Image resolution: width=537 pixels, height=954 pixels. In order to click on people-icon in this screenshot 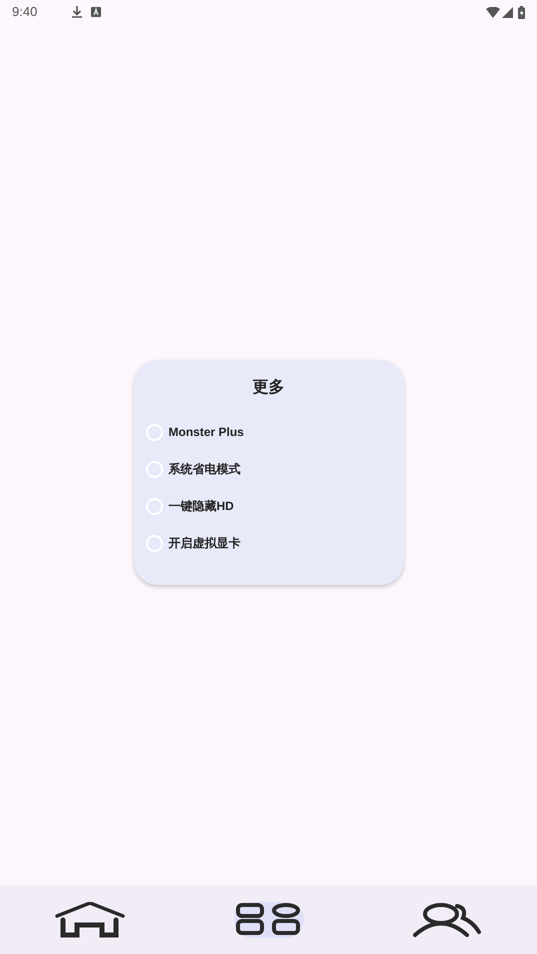, I will do `click(447, 920)`.